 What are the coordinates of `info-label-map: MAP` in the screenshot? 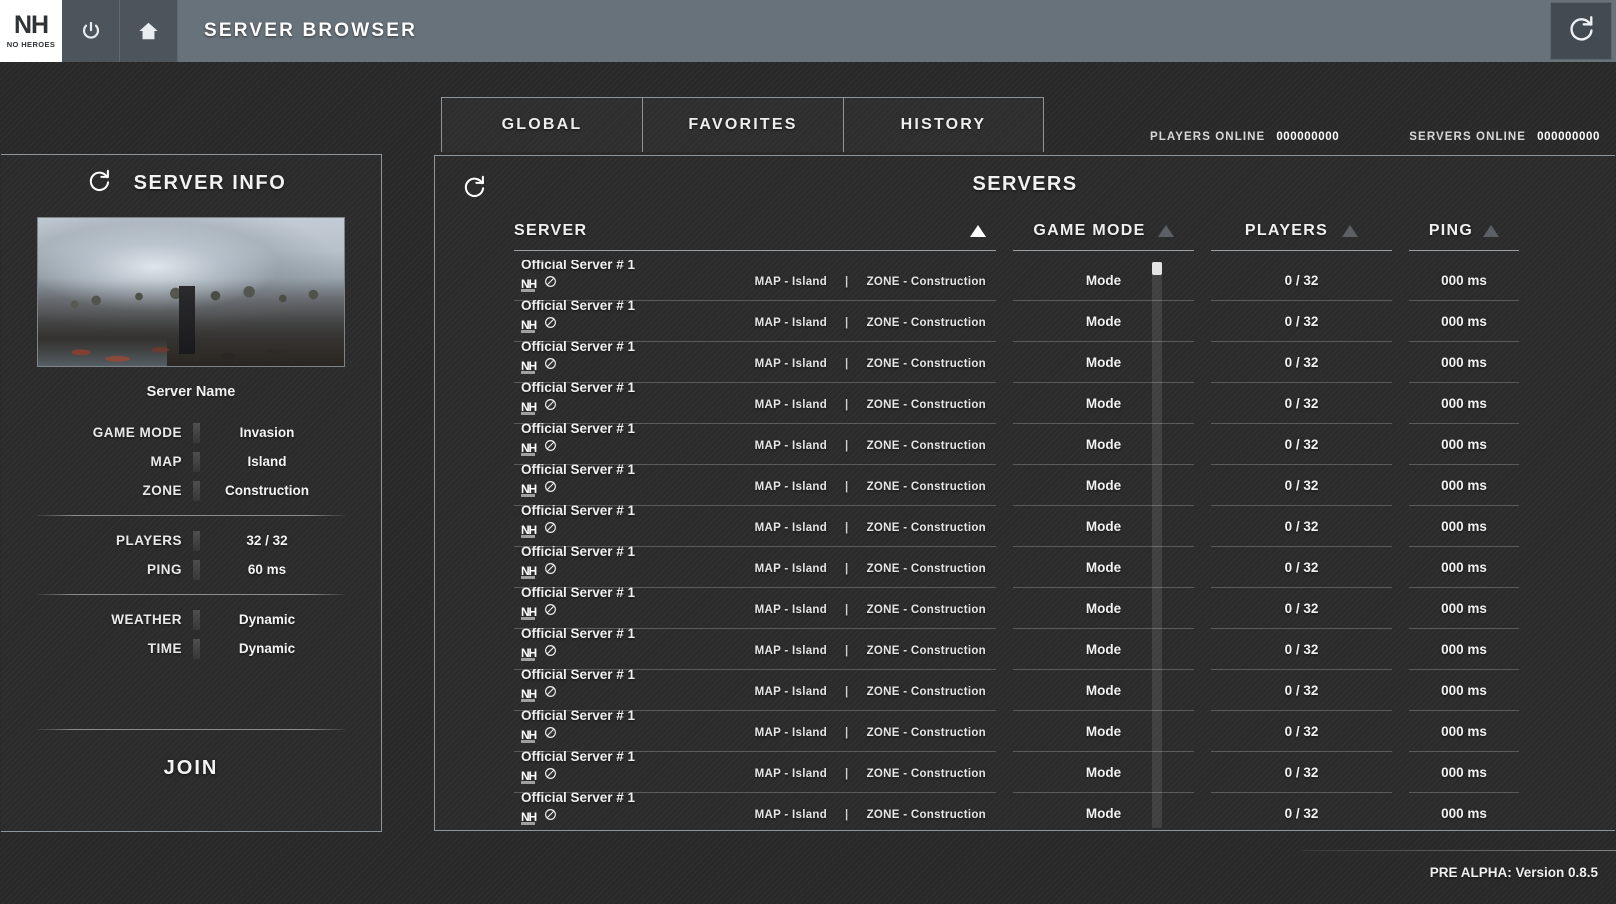 It's located at (166, 461).